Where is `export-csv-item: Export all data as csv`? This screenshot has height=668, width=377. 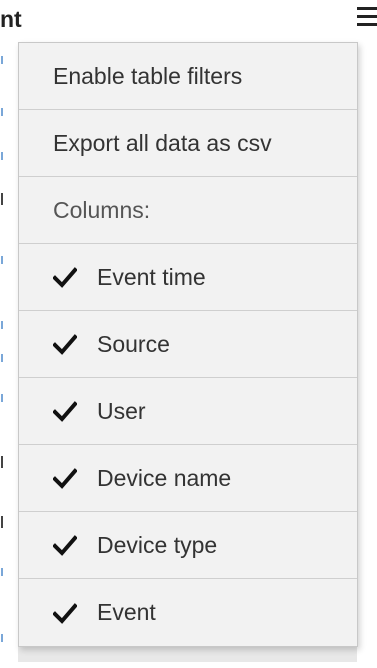
export-csv-item: Export all data as csv is located at coordinates (188, 143).